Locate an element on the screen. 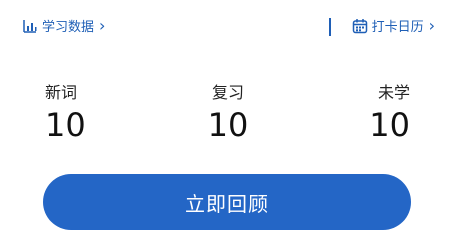 This screenshot has width=455, height=252. stat-unlearned-label: 未学 is located at coordinates (393, 92).